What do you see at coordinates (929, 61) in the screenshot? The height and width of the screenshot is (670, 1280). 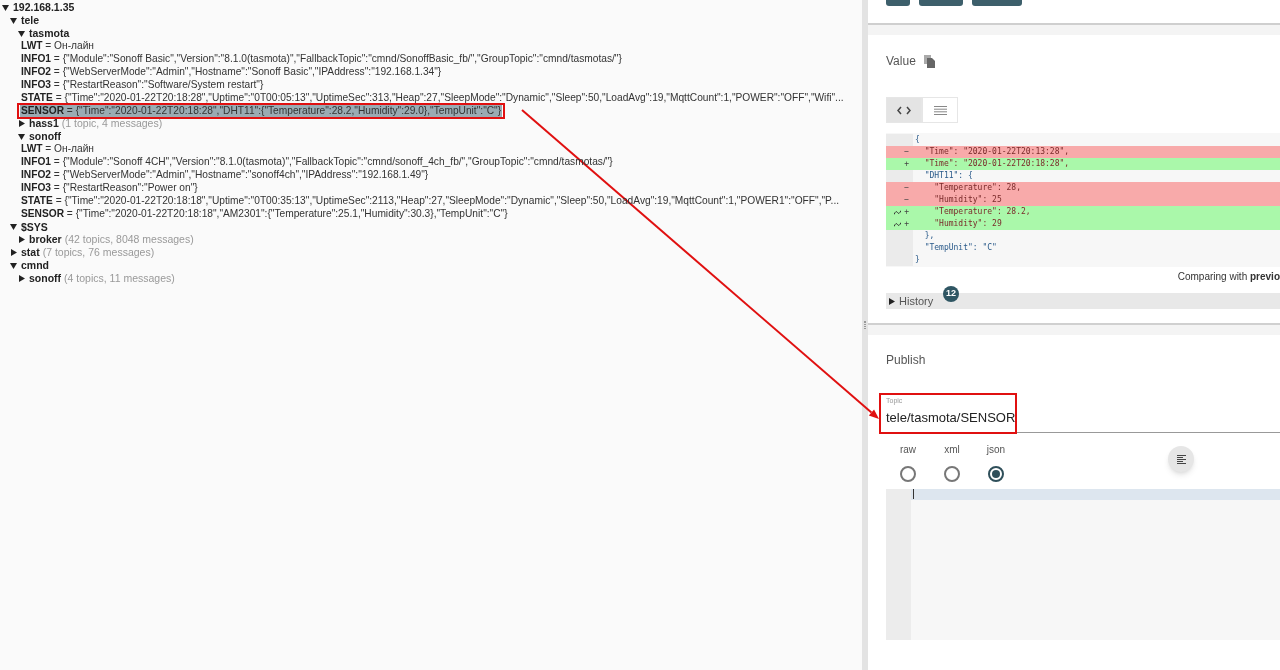 I see `copy-icon` at bounding box center [929, 61].